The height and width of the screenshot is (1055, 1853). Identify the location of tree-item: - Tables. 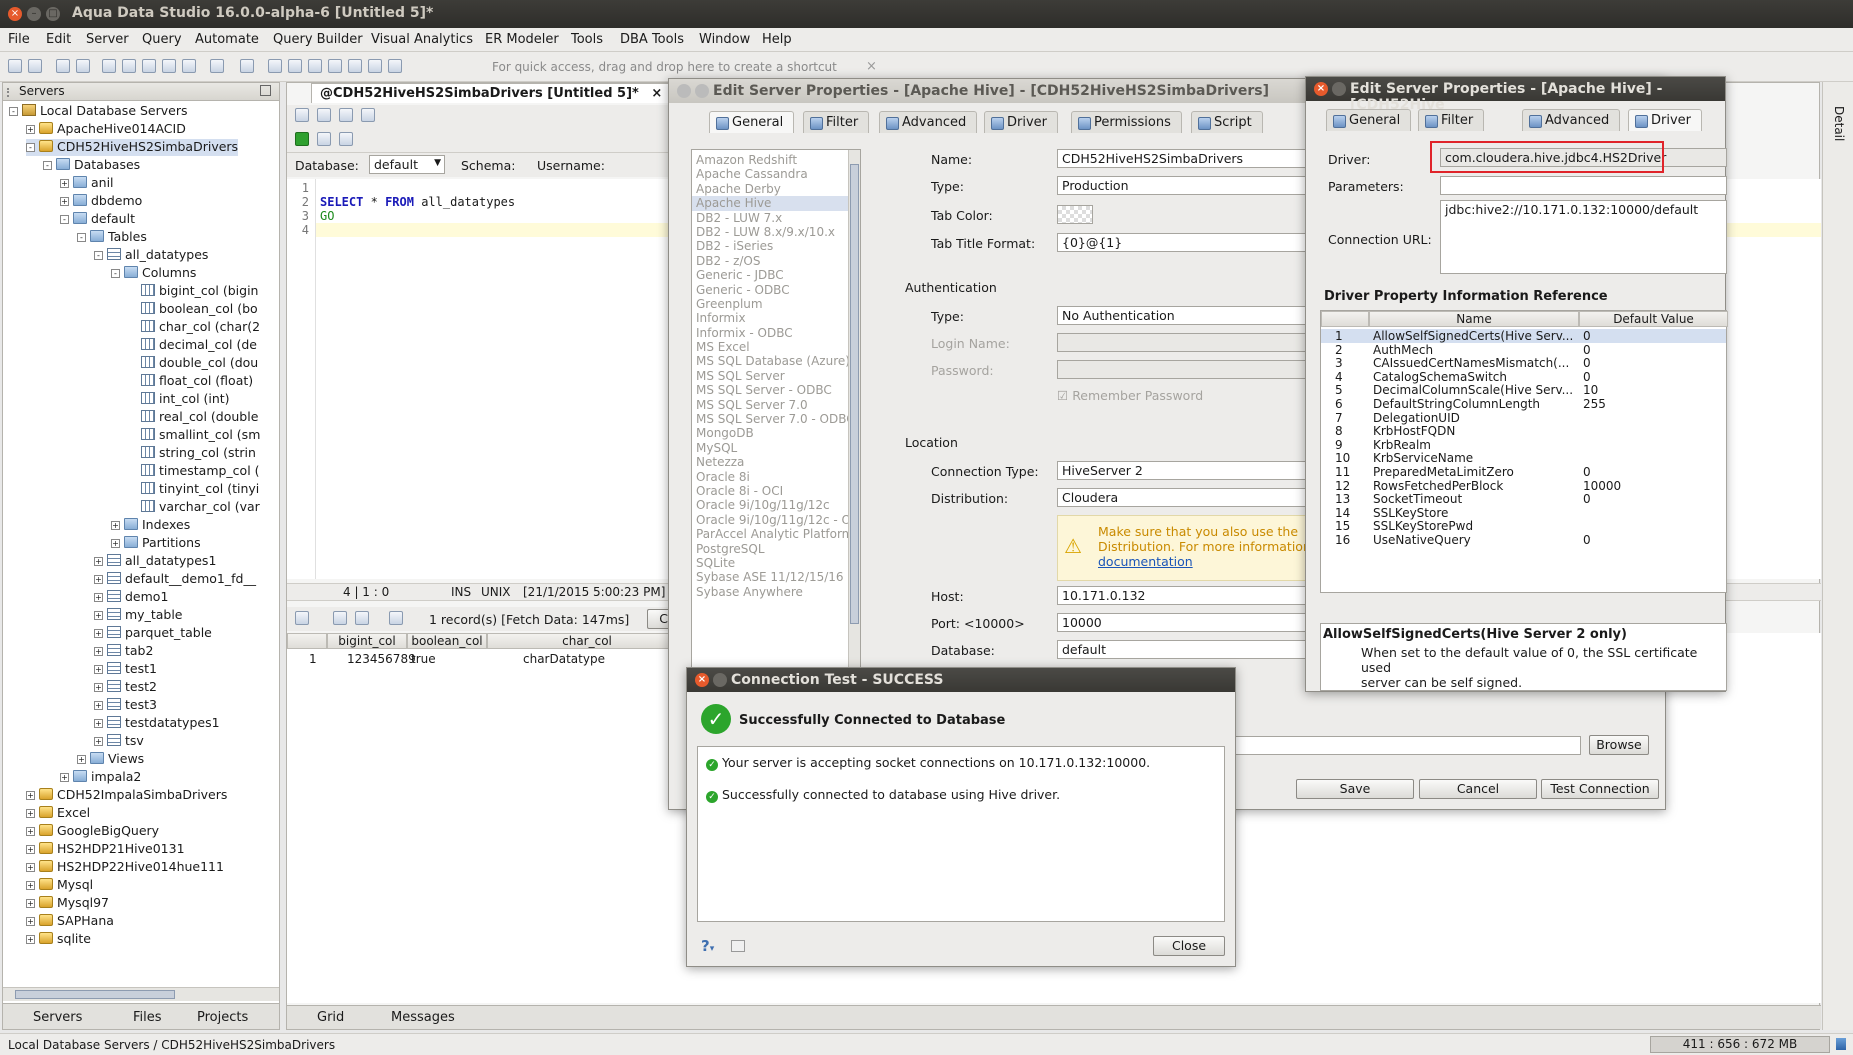
(112, 237).